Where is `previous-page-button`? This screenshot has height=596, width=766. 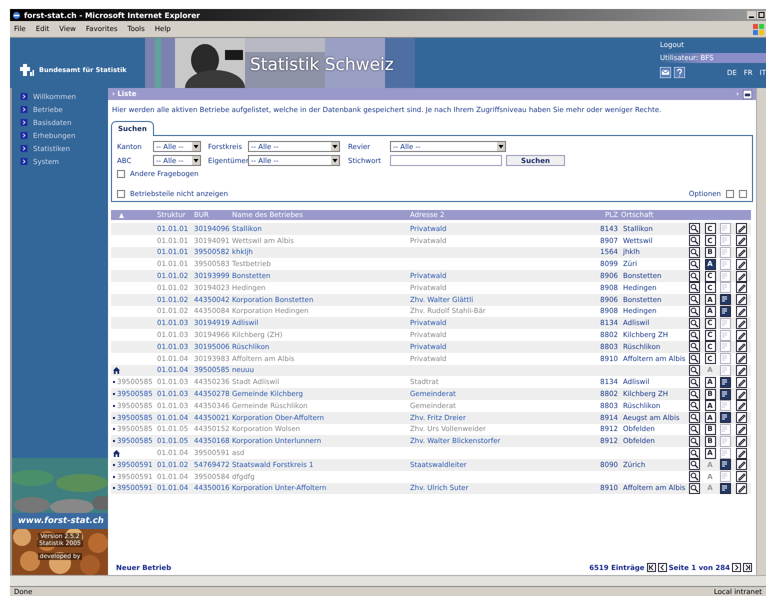
previous-page-button is located at coordinates (662, 567).